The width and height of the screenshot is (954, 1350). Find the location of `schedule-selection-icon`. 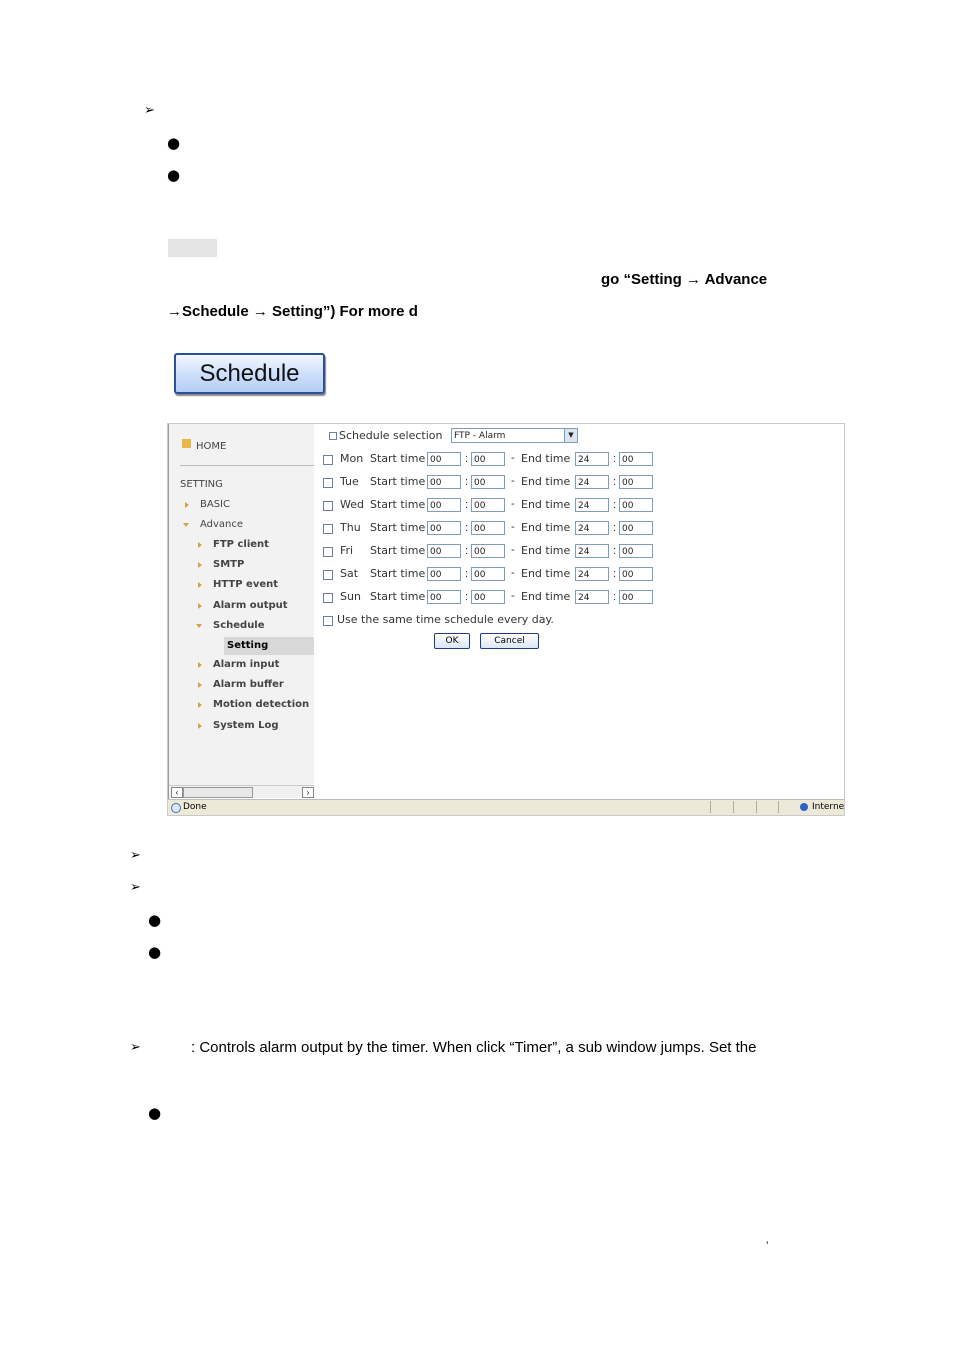

schedule-selection-icon is located at coordinates (333, 436).